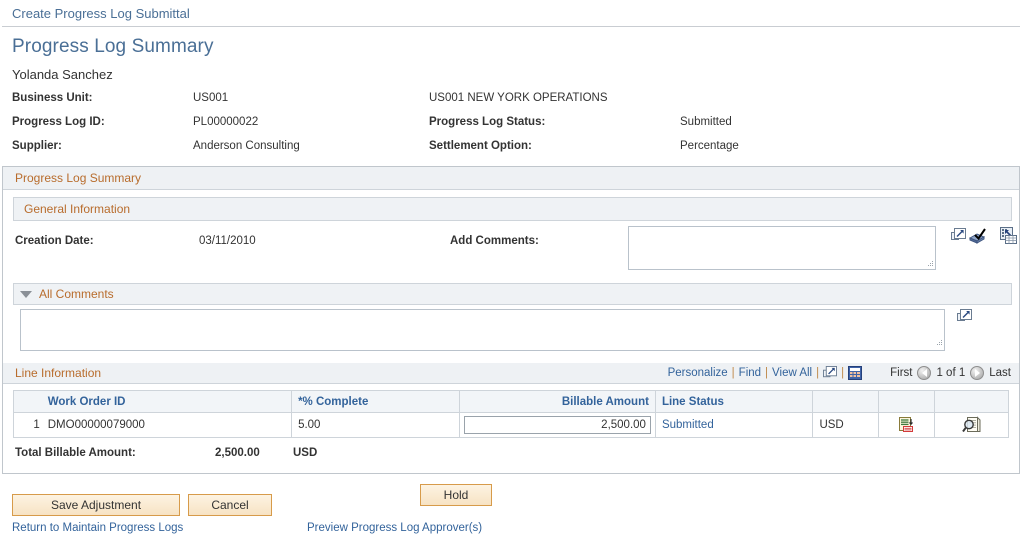 The width and height of the screenshot is (1022, 546). Describe the element at coordinates (557, 401) in the screenshot. I see `column-header-billable-amount: Billable Amount` at that location.